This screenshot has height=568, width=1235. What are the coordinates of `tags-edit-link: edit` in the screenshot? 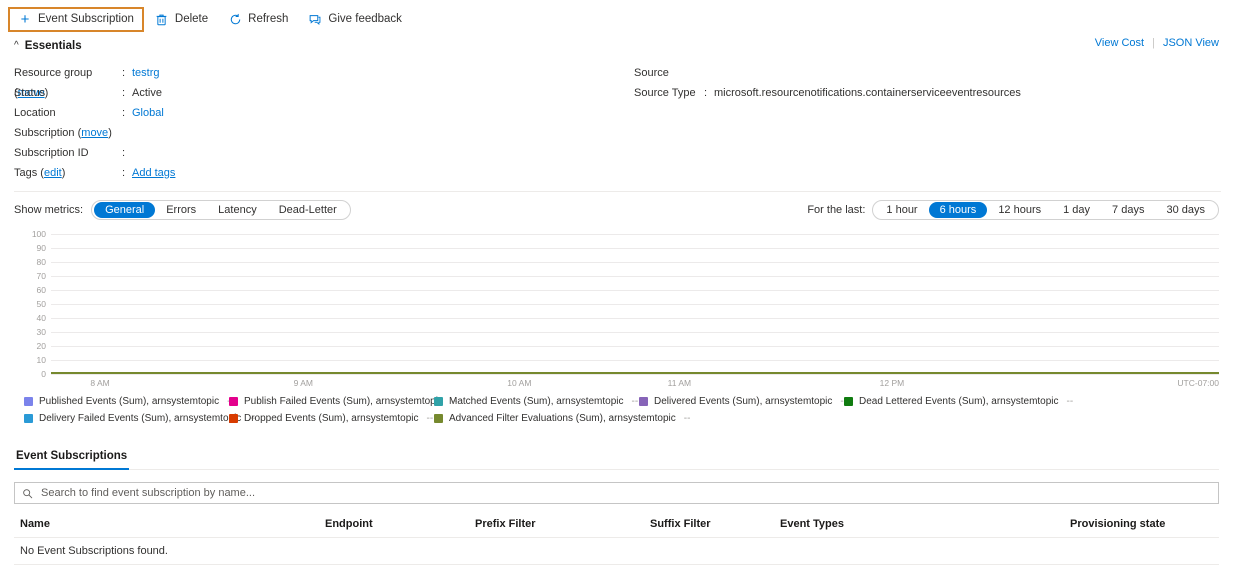 It's located at (53, 173).